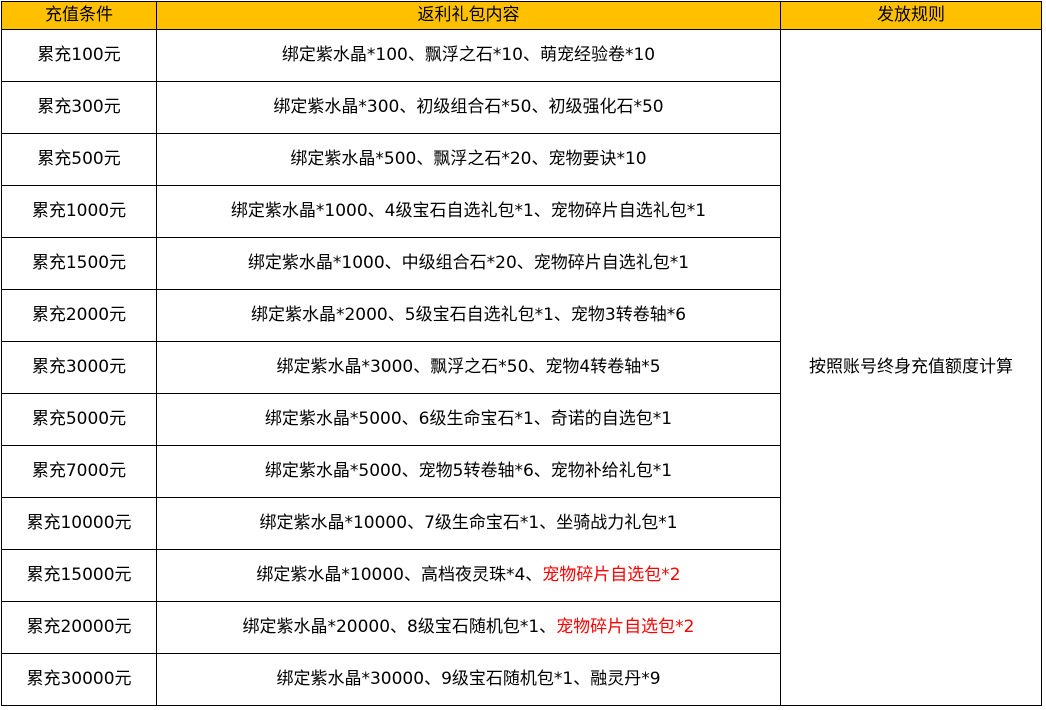 The height and width of the screenshot is (710, 1046). I want to click on content-text: 绑定紫水晶*10000、7级生命宝石*1、坐骑战力礼包*1, so click(468, 523).